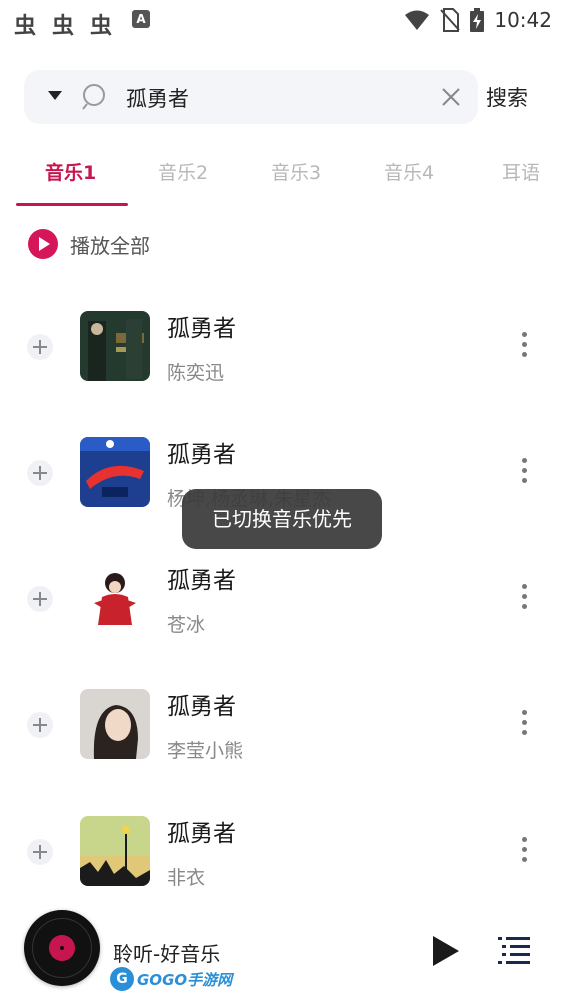  What do you see at coordinates (417, 20) in the screenshot?
I see `wifi-icon` at bounding box center [417, 20].